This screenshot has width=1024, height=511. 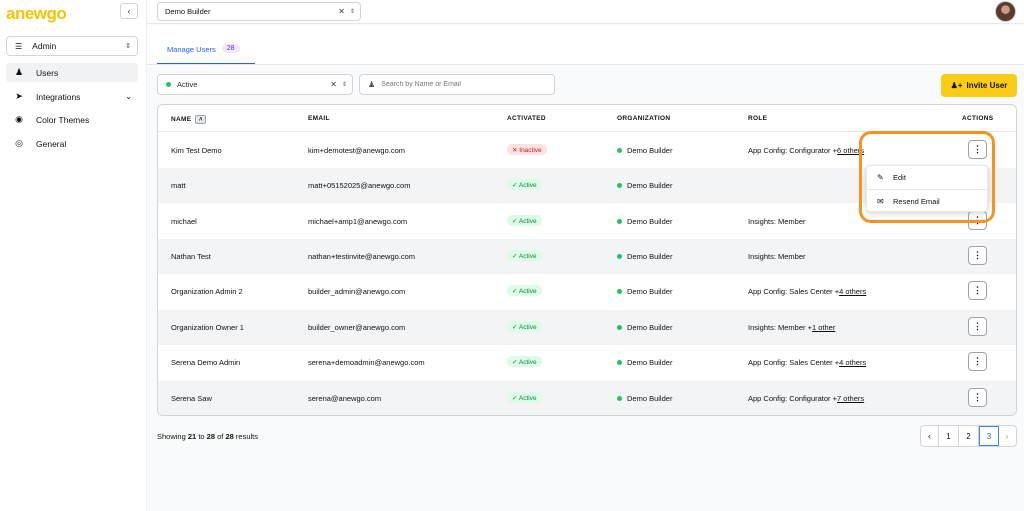 What do you see at coordinates (357, 327) in the screenshot?
I see `user-email: builder_owner@anewgo.com` at bounding box center [357, 327].